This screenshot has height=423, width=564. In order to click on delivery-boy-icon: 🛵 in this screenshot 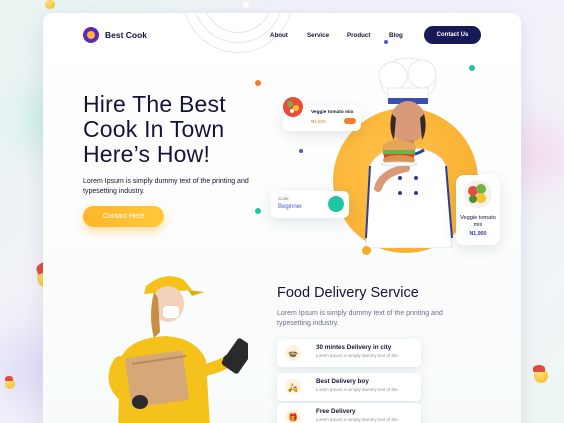, I will do `click(293, 387)`.